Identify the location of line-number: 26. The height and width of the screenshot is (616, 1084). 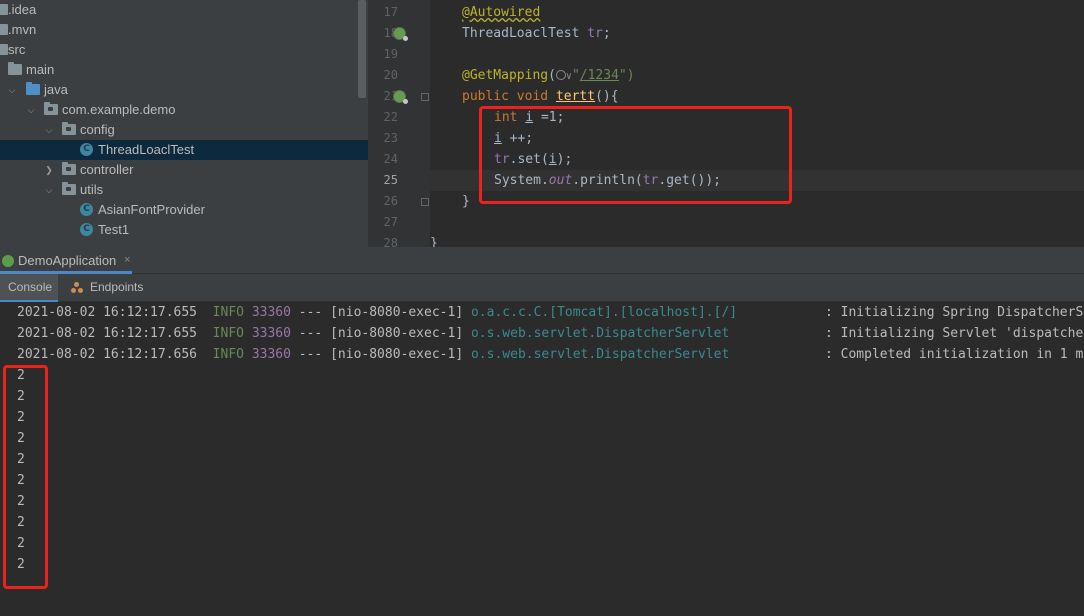
(390, 201).